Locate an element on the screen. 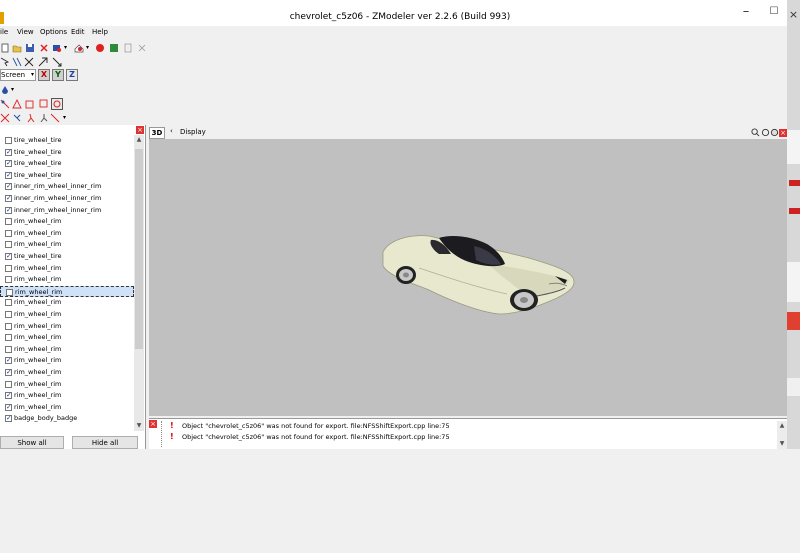 This screenshot has width=800, height=553. move-icon is located at coordinates (29, 62).